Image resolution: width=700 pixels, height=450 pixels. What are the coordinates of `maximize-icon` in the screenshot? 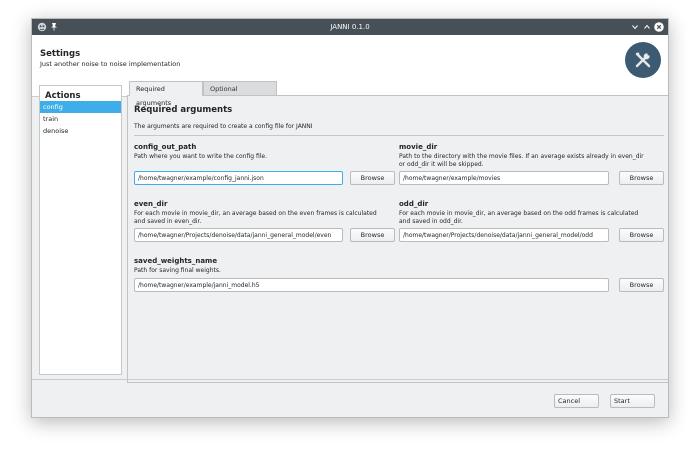 It's located at (647, 27).